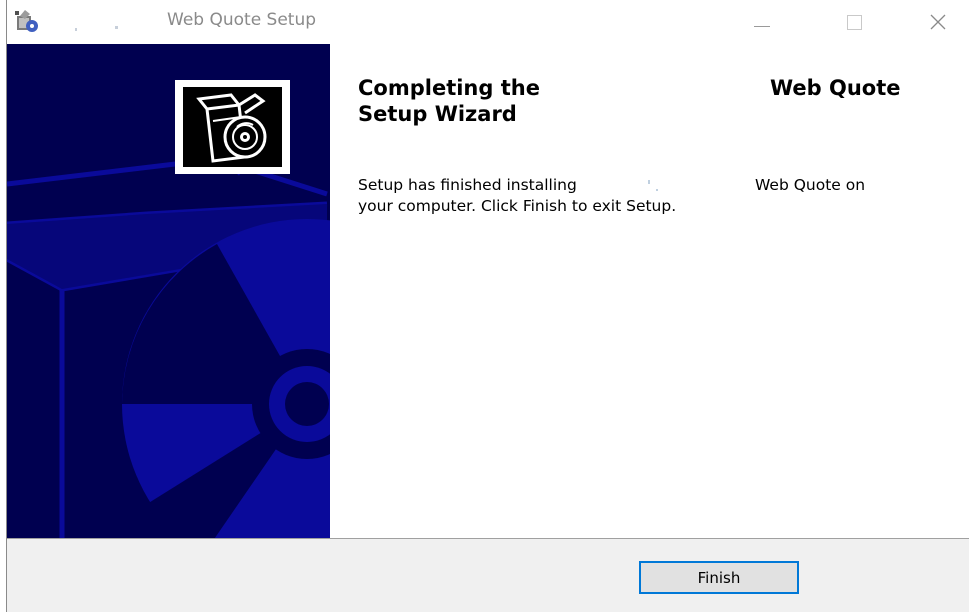  I want to click on message-part2: Web Quote on, so click(810, 185).